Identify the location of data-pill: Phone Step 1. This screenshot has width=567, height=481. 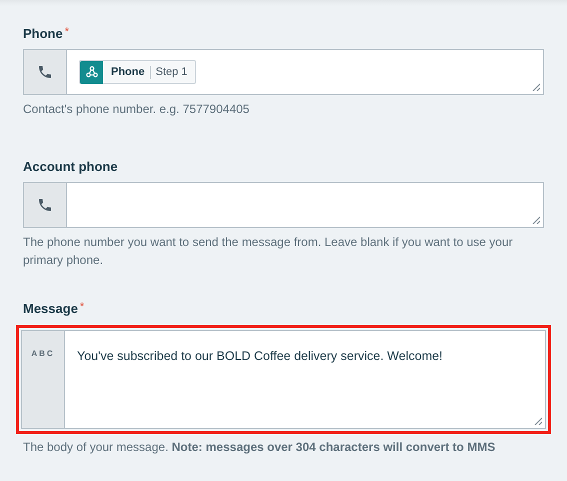
(137, 72).